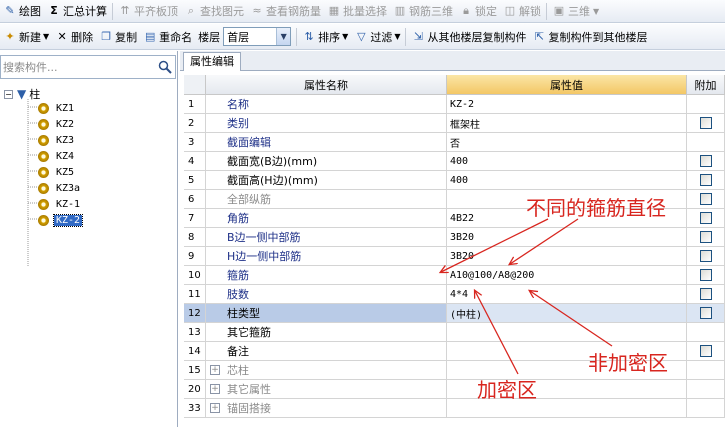 The image size is (725, 427). Describe the element at coordinates (628, 363) in the screenshot. I see `annotation-non-dense: 非加密区` at that location.